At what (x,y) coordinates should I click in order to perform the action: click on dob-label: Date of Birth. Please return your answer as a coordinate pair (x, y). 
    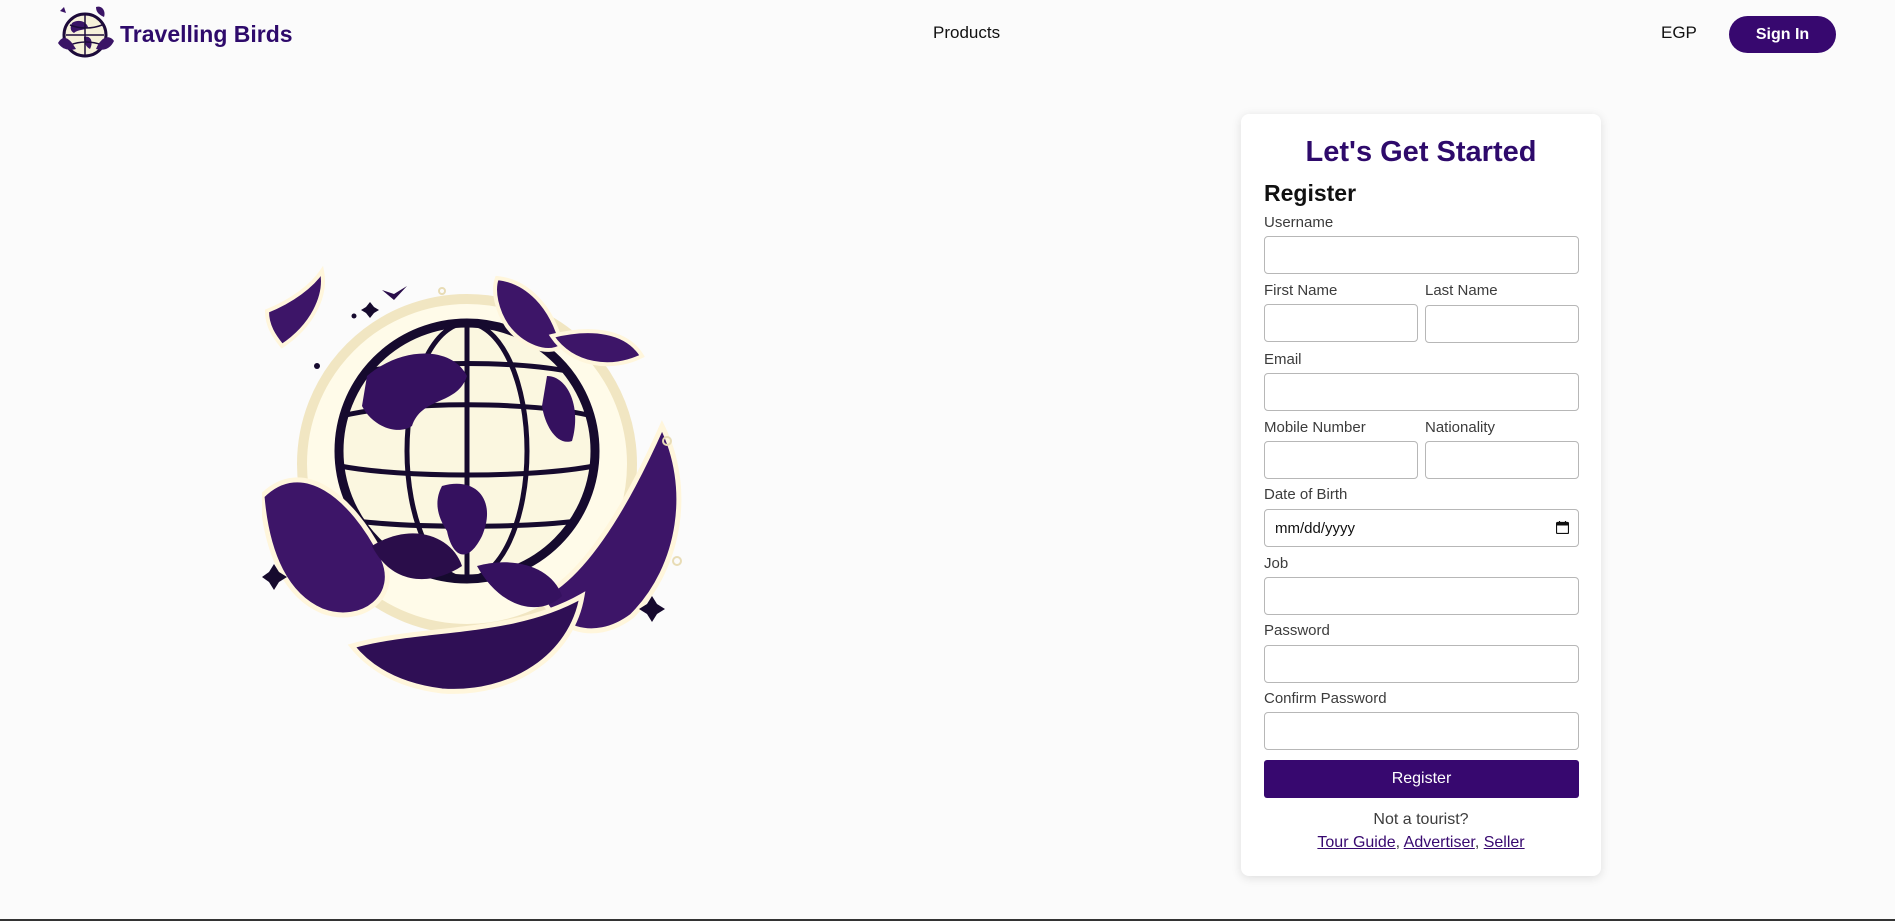
    Looking at the image, I should click on (1306, 494).